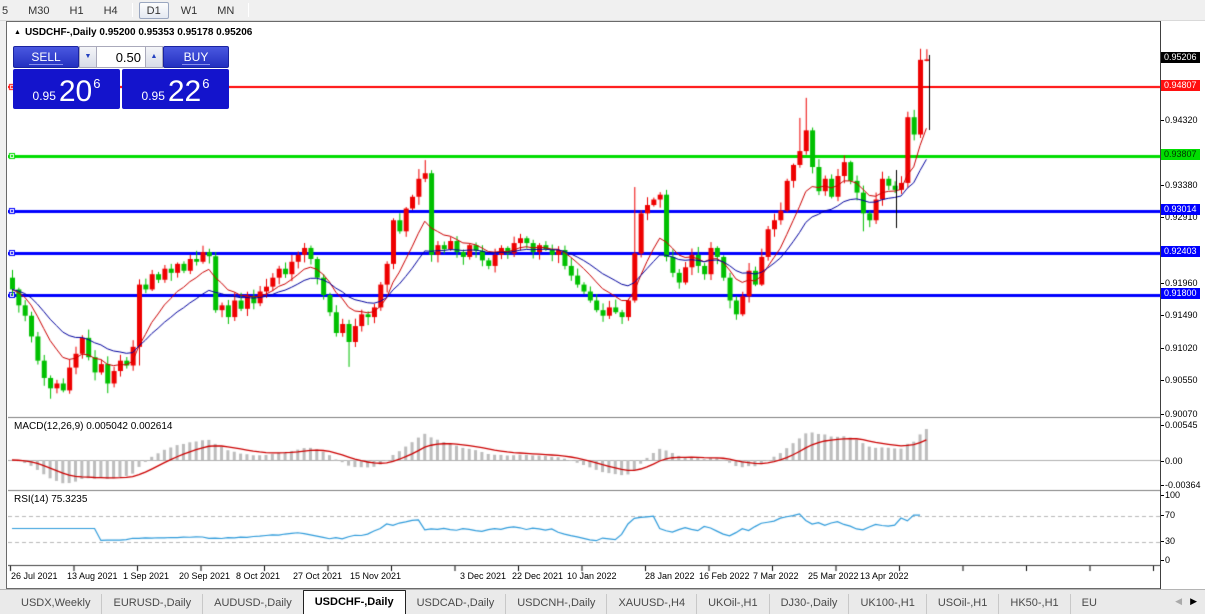 This screenshot has width=1205, height=614. Describe the element at coordinates (1180, 209) in the screenshot. I see `price-level-badge: 0.93014` at that location.